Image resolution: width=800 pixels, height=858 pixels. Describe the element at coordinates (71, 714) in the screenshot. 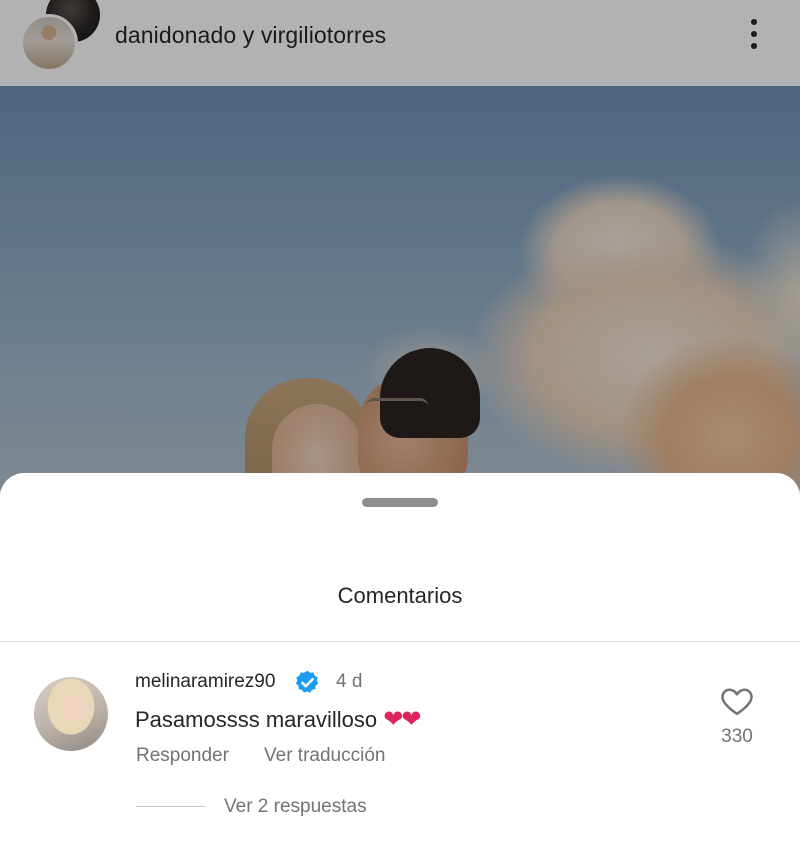

I see `commenter-avatar` at that location.